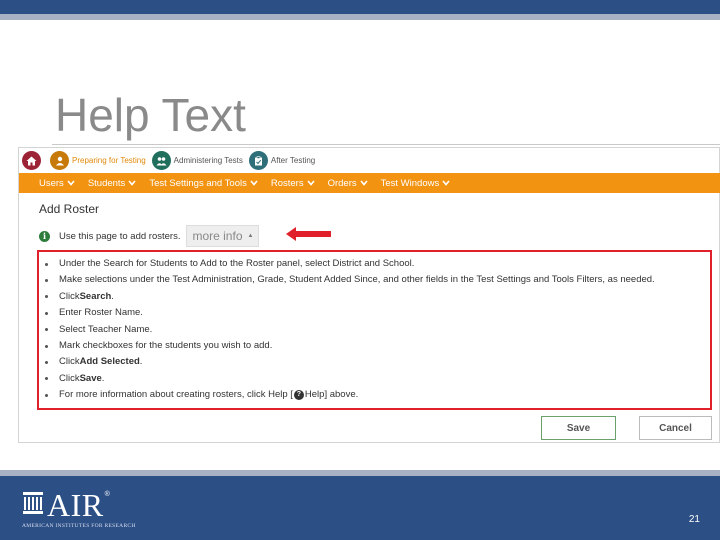  I want to click on logo-registered: ®, so click(107, 494).